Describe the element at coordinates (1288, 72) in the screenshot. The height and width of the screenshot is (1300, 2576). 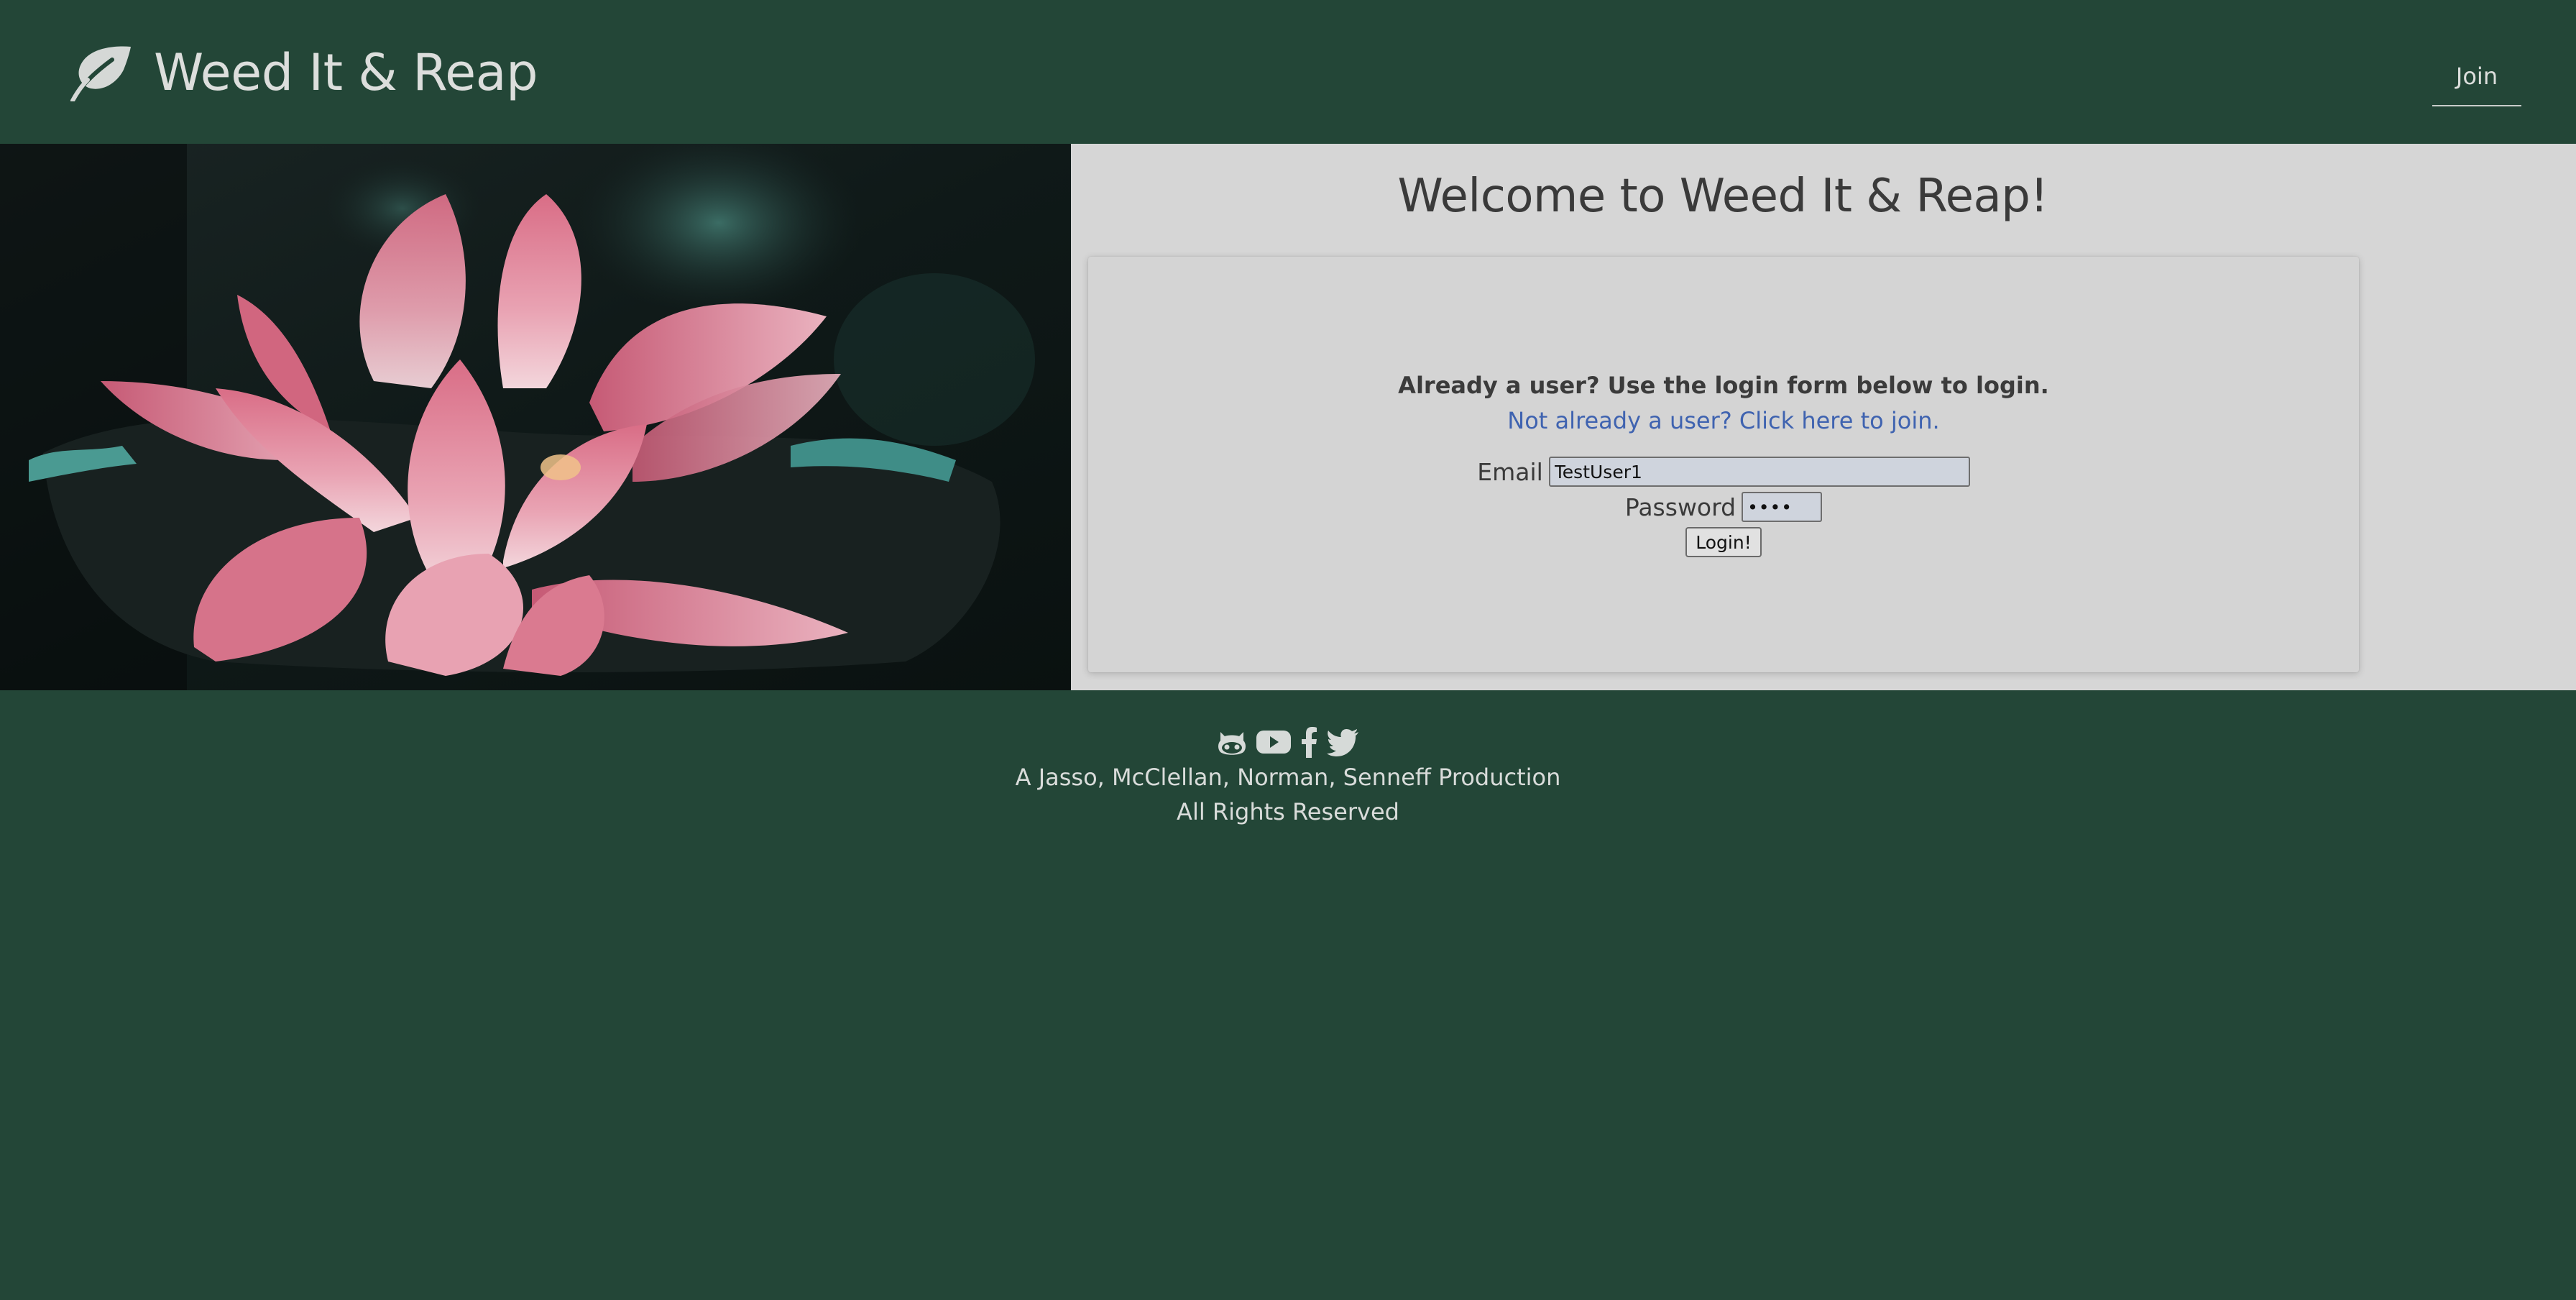
I see `navbar: Weed It & Reap Join` at that location.